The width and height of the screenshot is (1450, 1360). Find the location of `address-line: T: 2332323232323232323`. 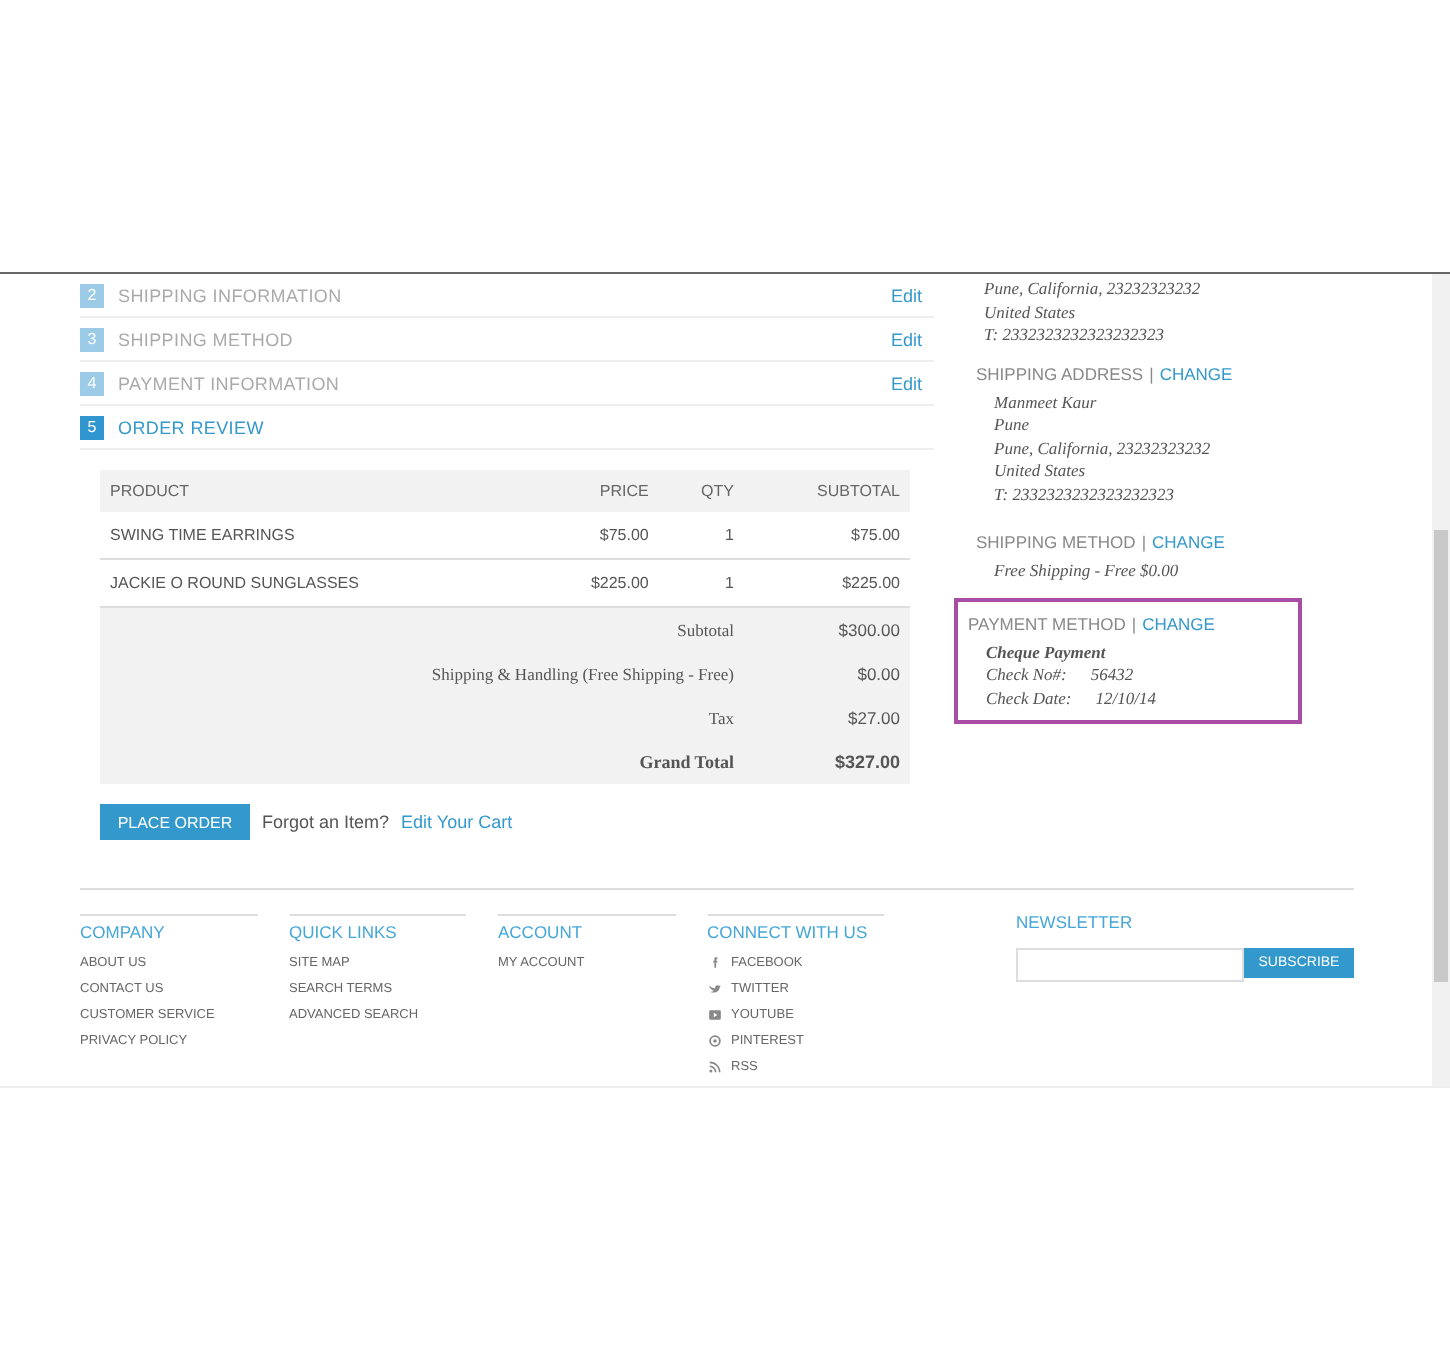

address-line: T: 2332323232323232323 is located at coordinates (1074, 335).